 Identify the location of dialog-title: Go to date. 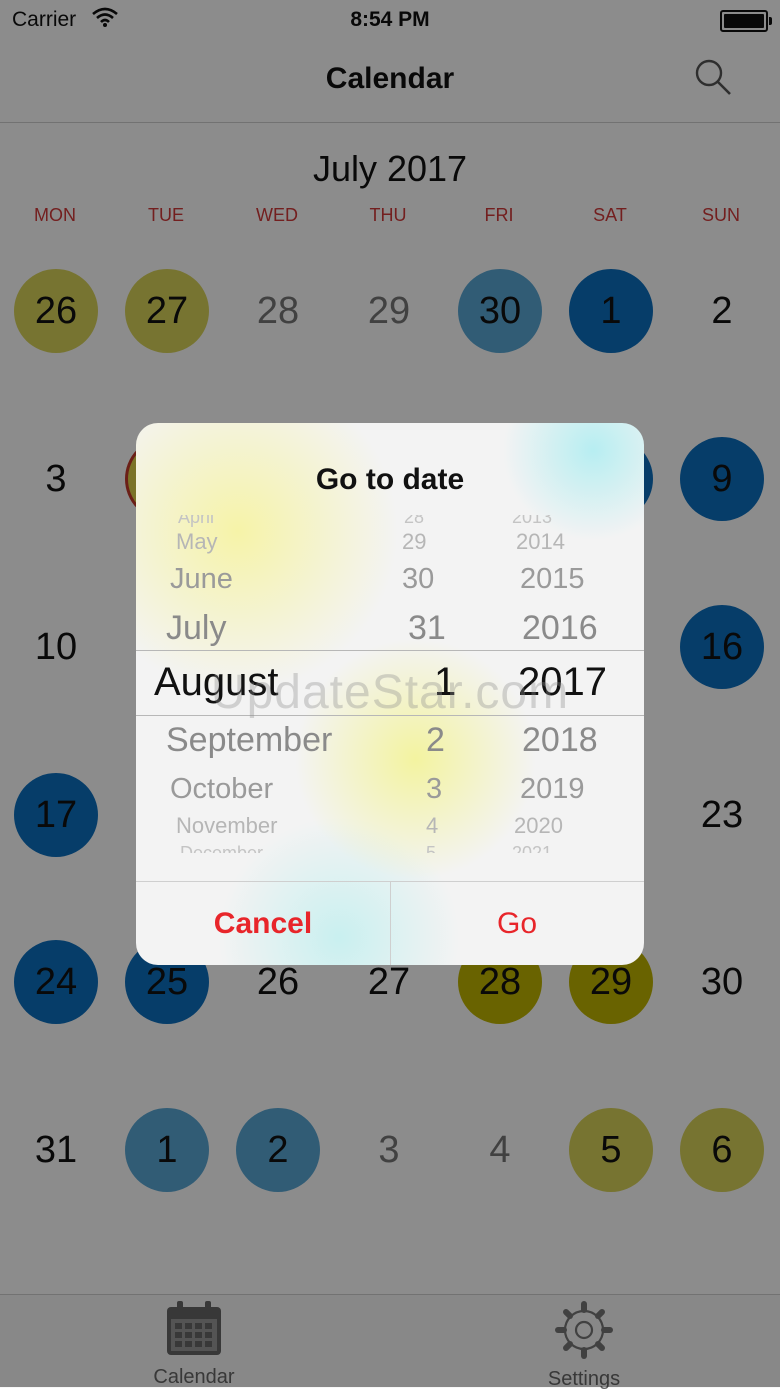
(390, 479).